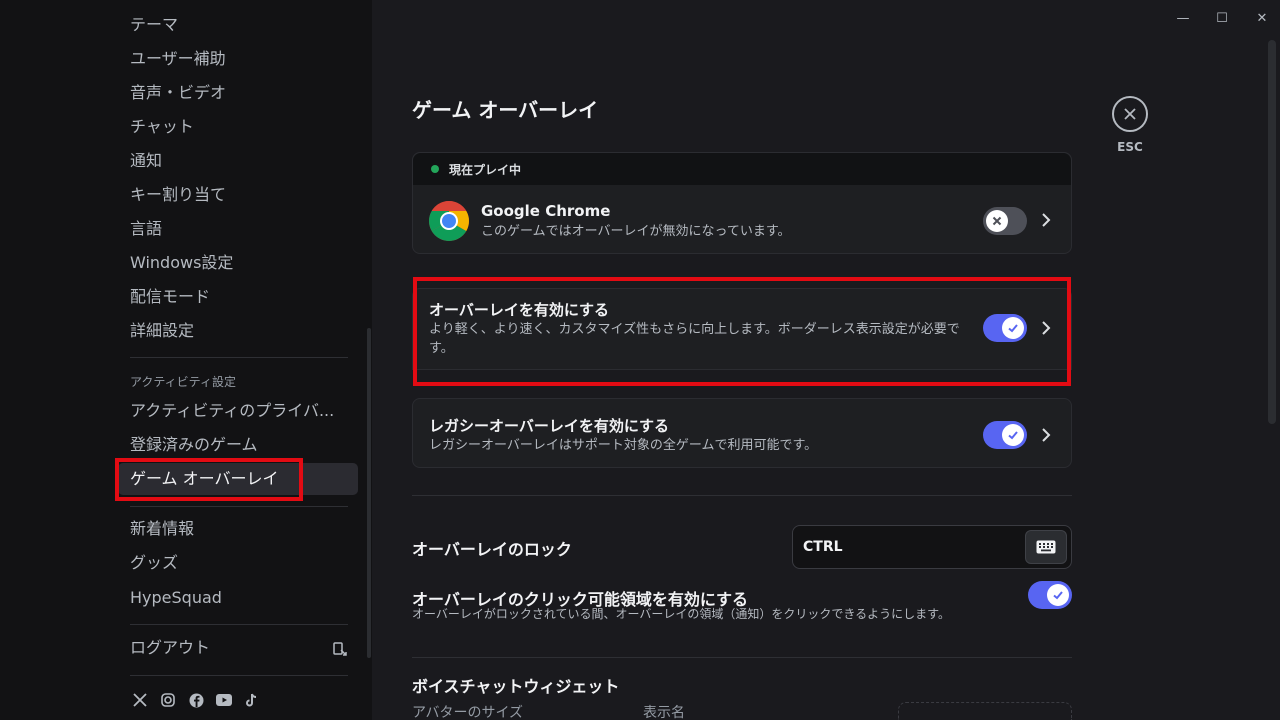 The width and height of the screenshot is (1280, 720). What do you see at coordinates (623, 445) in the screenshot?
I see `legacy-overlay-desc: レガシーオーバーレイはサポート対象の全ゲームで利用可能です。` at bounding box center [623, 445].